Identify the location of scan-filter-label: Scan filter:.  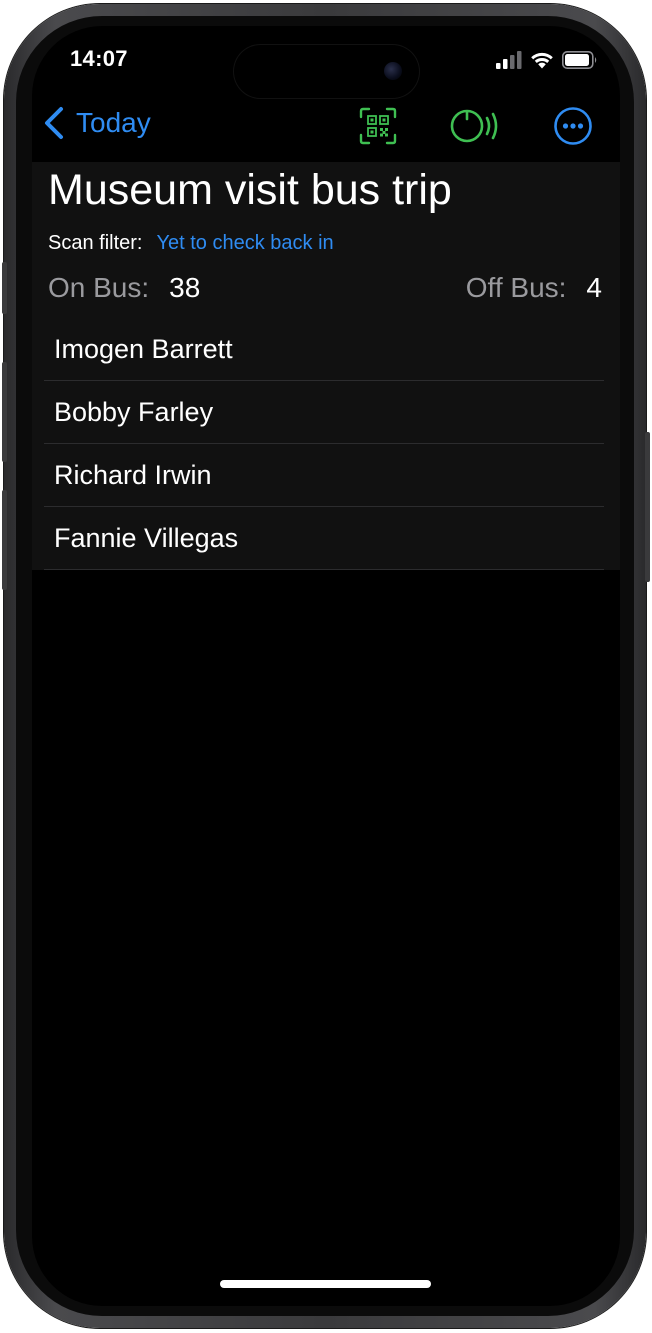
(95, 243).